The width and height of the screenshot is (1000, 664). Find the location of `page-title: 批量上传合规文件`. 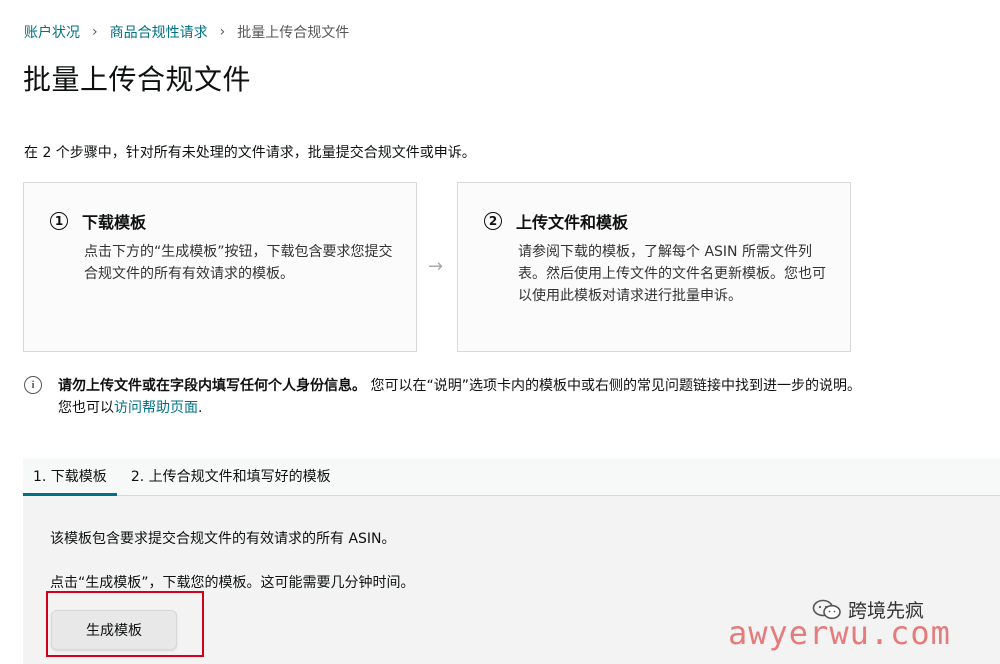

page-title: 批量上传合规文件 is located at coordinates (137, 79).